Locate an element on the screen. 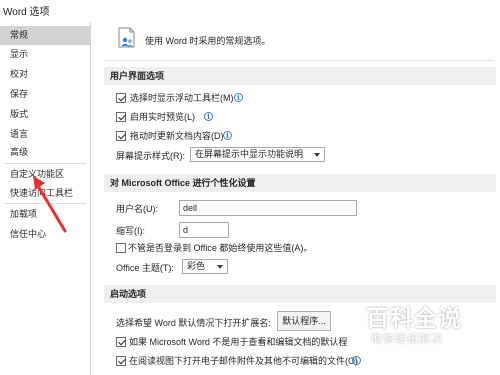 The width and height of the screenshot is (500, 375). floating-toolbar-checkbox is located at coordinates (121, 98).